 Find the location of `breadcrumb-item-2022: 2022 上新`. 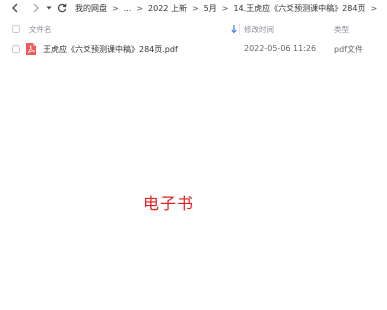

breadcrumb-item-2022: 2022 上新 is located at coordinates (167, 8).